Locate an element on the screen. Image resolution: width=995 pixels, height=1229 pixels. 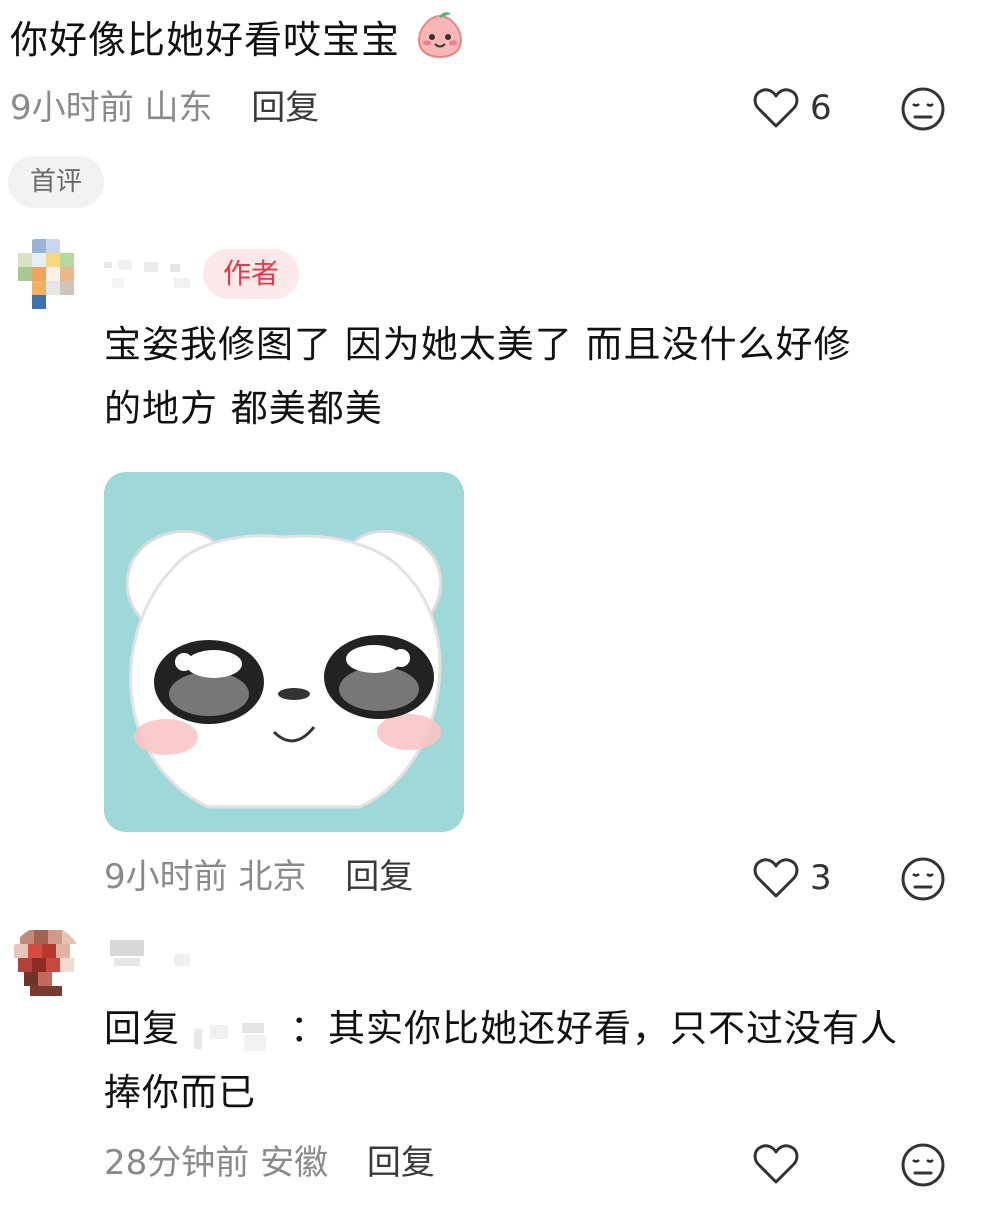
reply-meta: 28分钟前 安徽 回复 is located at coordinates (269, 1163).